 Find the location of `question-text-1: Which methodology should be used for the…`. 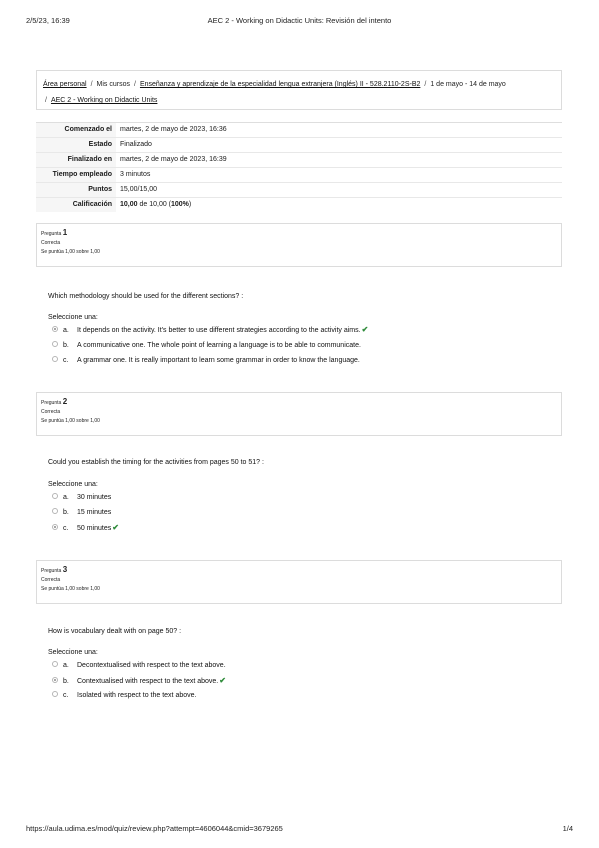

question-text-1: Which methodology should be used for the… is located at coordinates (146, 296).